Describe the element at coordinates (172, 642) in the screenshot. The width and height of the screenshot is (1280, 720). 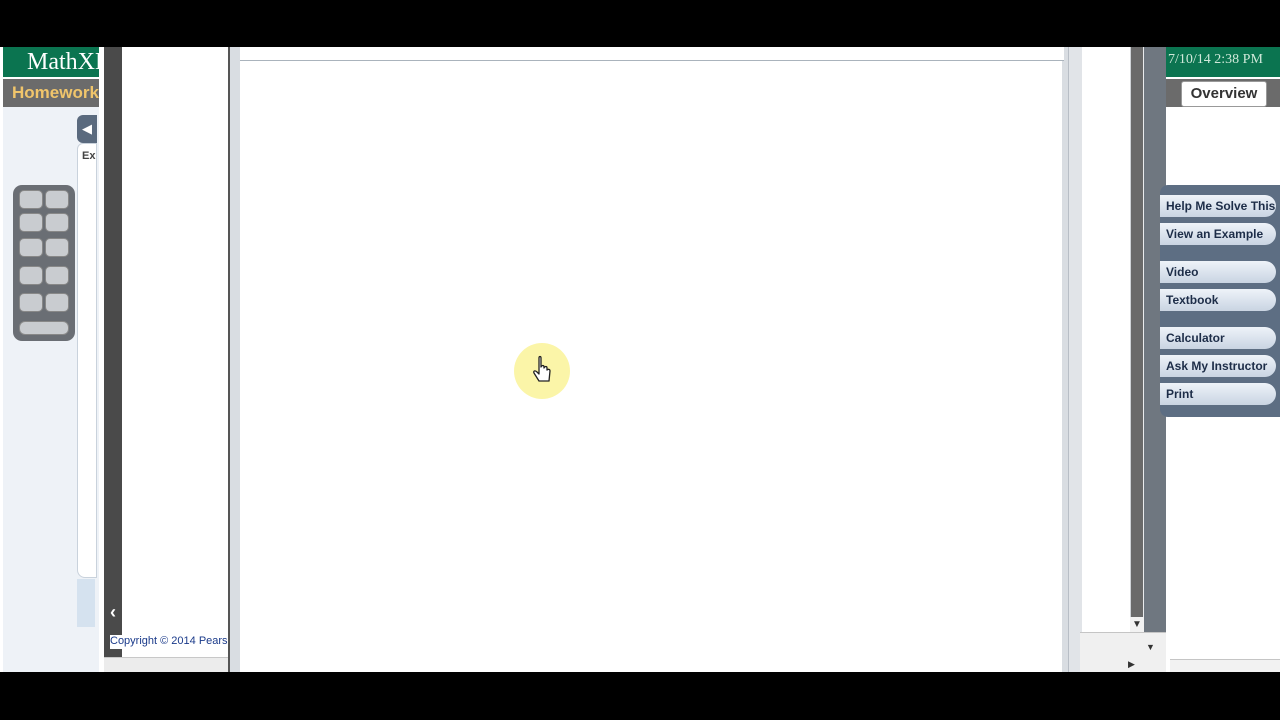
I see `copyright-notice: Copyright © 2014 Pearson` at that location.